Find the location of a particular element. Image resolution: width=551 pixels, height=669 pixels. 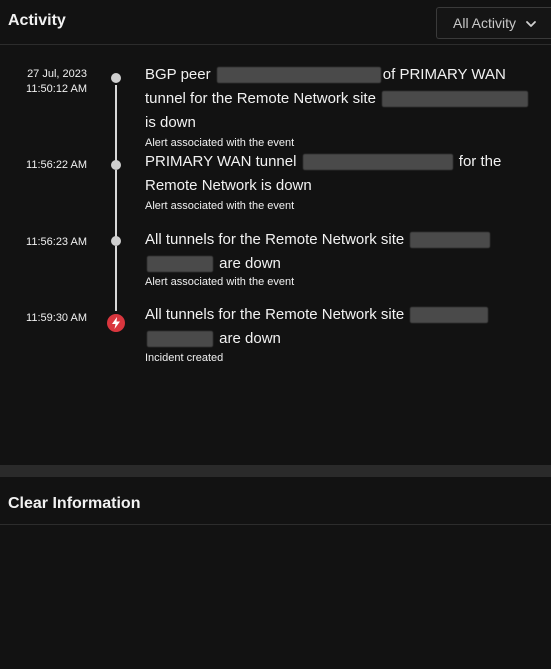

incident-icon is located at coordinates (116, 323).